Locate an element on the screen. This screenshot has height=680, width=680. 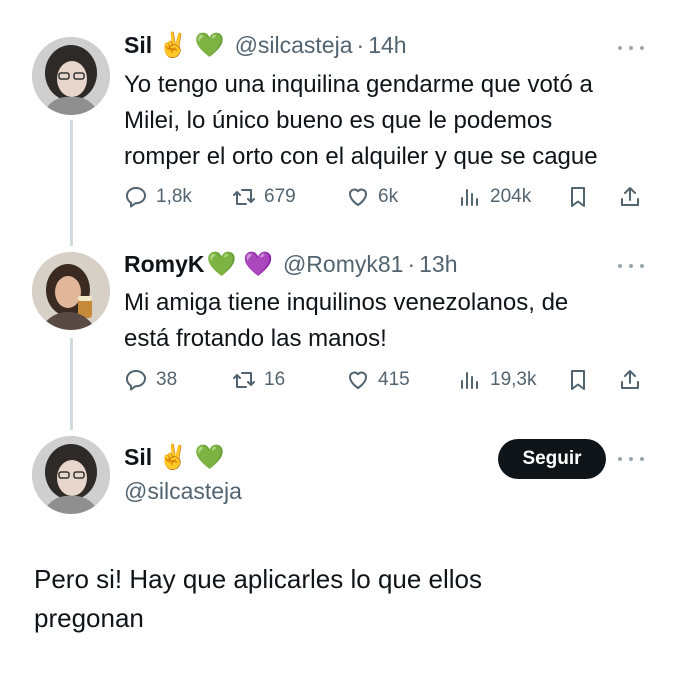
view-count: 204k is located at coordinates (511, 196).